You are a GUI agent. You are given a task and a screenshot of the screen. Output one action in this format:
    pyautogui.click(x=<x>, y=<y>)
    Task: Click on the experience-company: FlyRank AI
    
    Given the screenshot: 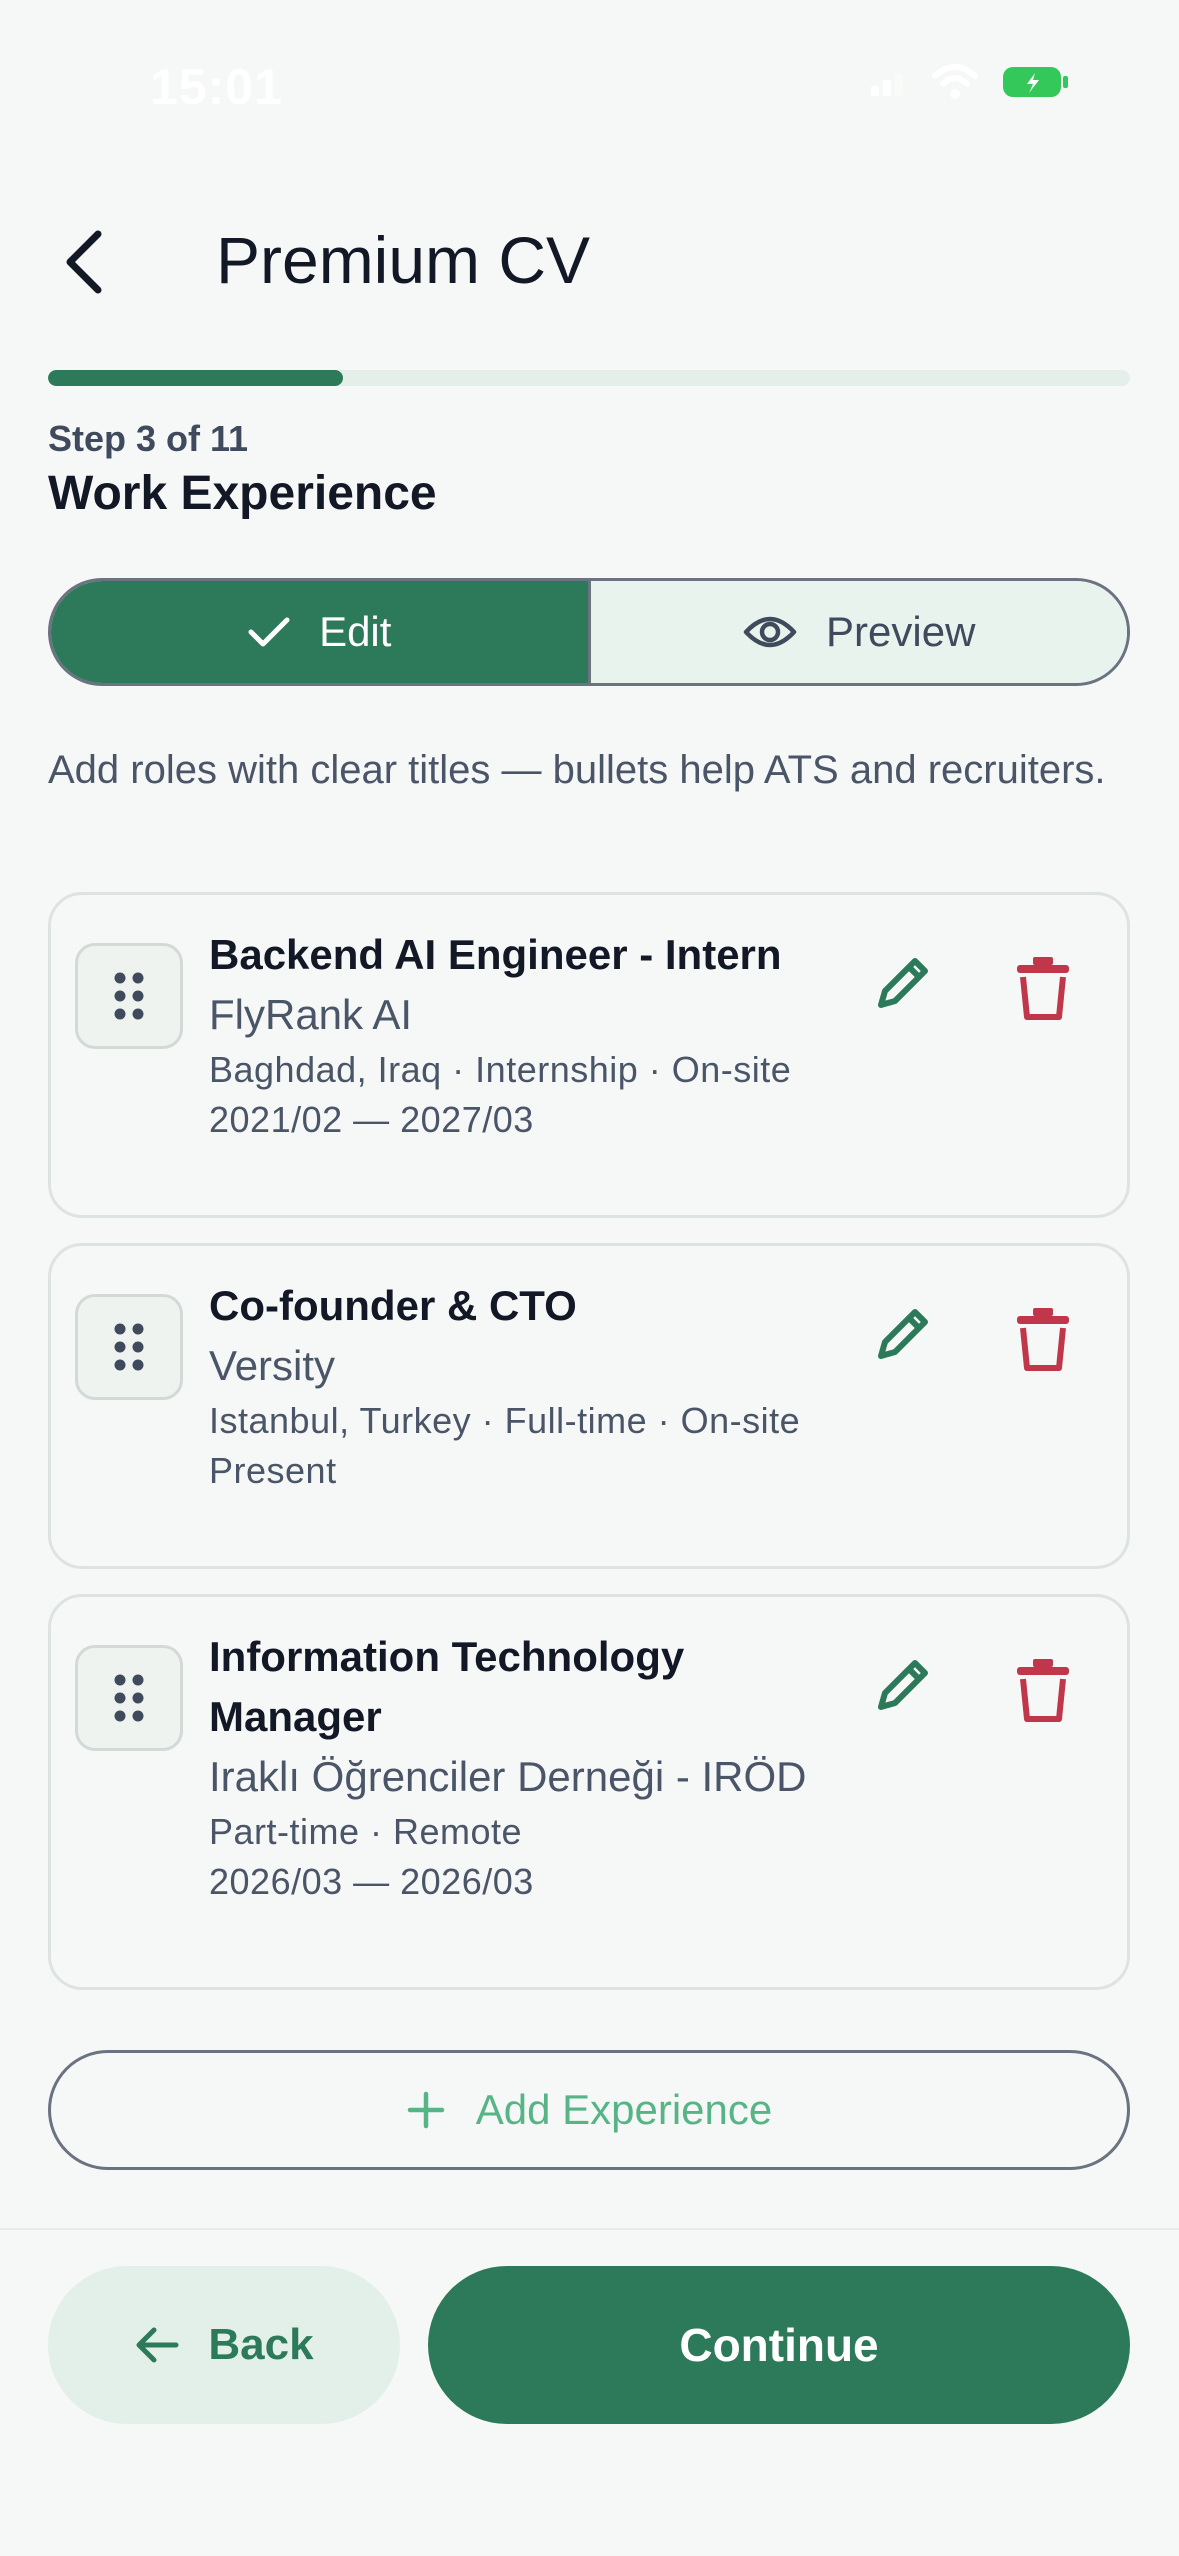 What is the action you would take?
    pyautogui.click(x=311, y=1014)
    